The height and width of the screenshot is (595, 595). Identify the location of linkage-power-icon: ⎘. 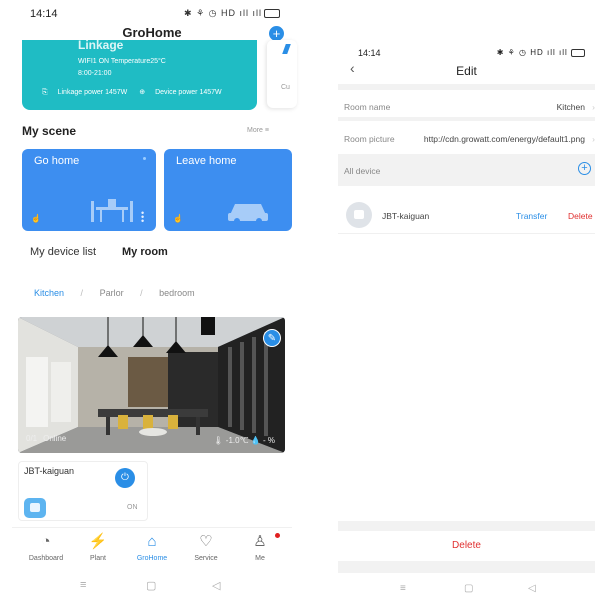
(45, 92).